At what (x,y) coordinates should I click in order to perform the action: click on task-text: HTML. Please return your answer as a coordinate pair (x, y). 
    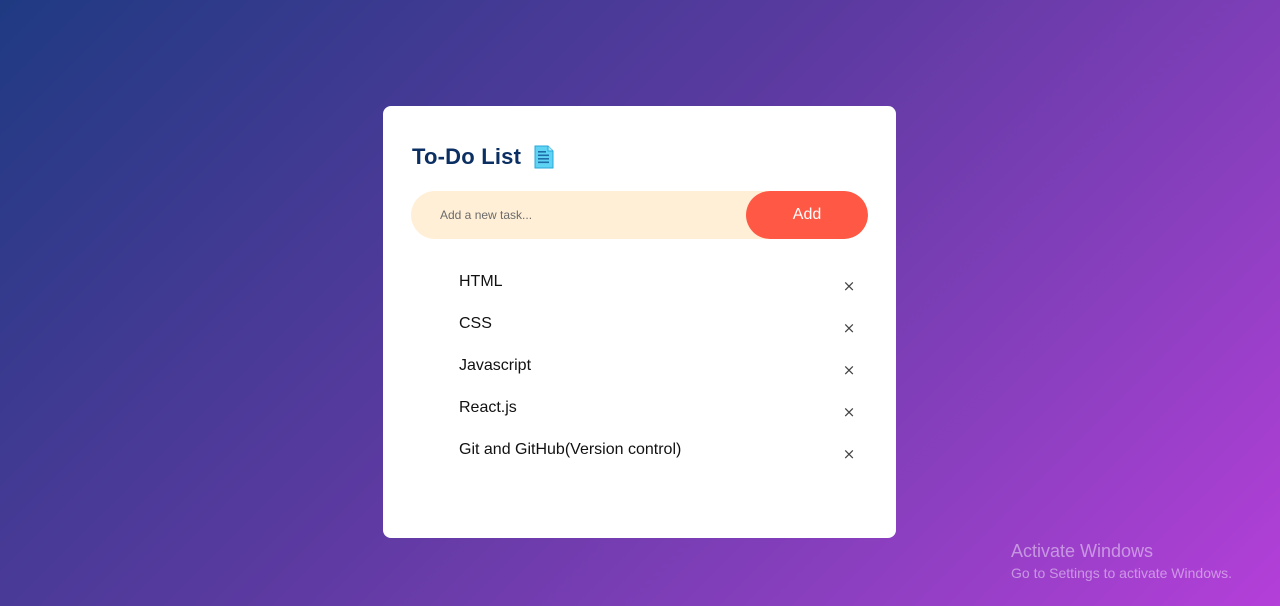
    Looking at the image, I should click on (481, 281).